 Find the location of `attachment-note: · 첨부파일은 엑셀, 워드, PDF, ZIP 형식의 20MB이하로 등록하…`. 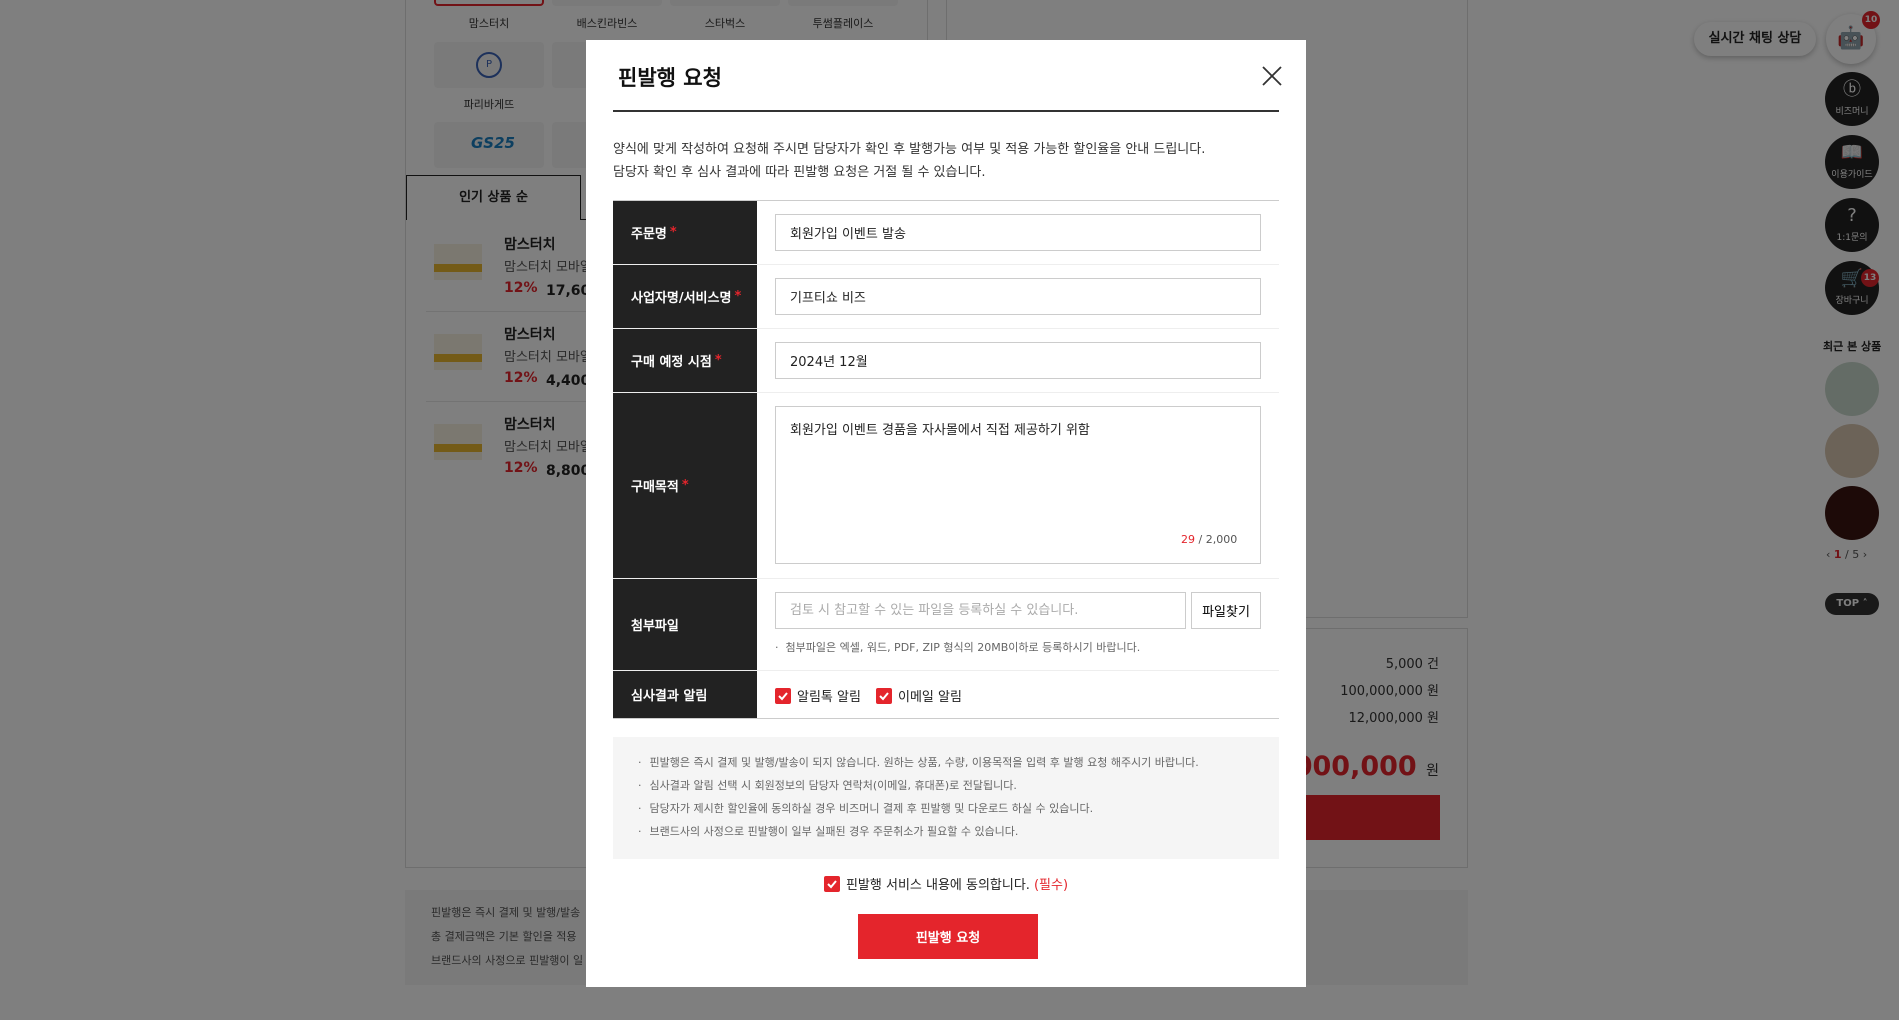

attachment-note: · 첨부파일은 엑셀, 워드, PDF, ZIP 형식의 20MB이하로 등록하… is located at coordinates (958, 647).